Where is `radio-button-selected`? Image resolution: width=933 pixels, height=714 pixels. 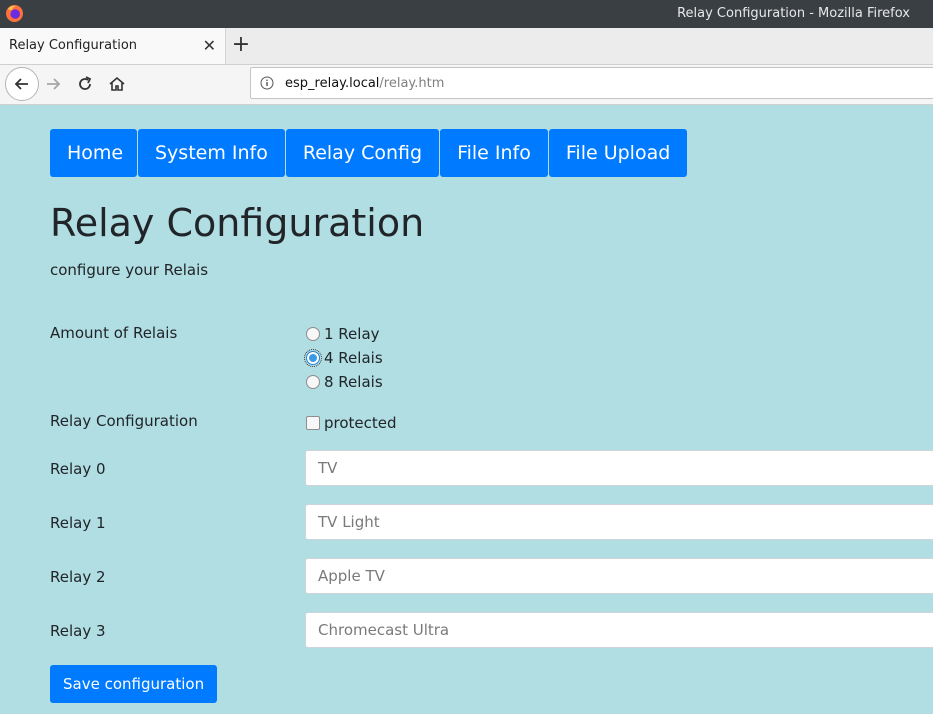
radio-button-selected is located at coordinates (313, 358).